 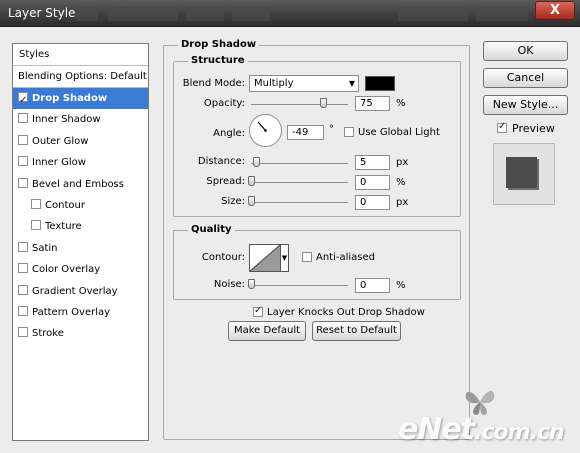 I want to click on noise-slider-thumb, so click(x=251, y=284).